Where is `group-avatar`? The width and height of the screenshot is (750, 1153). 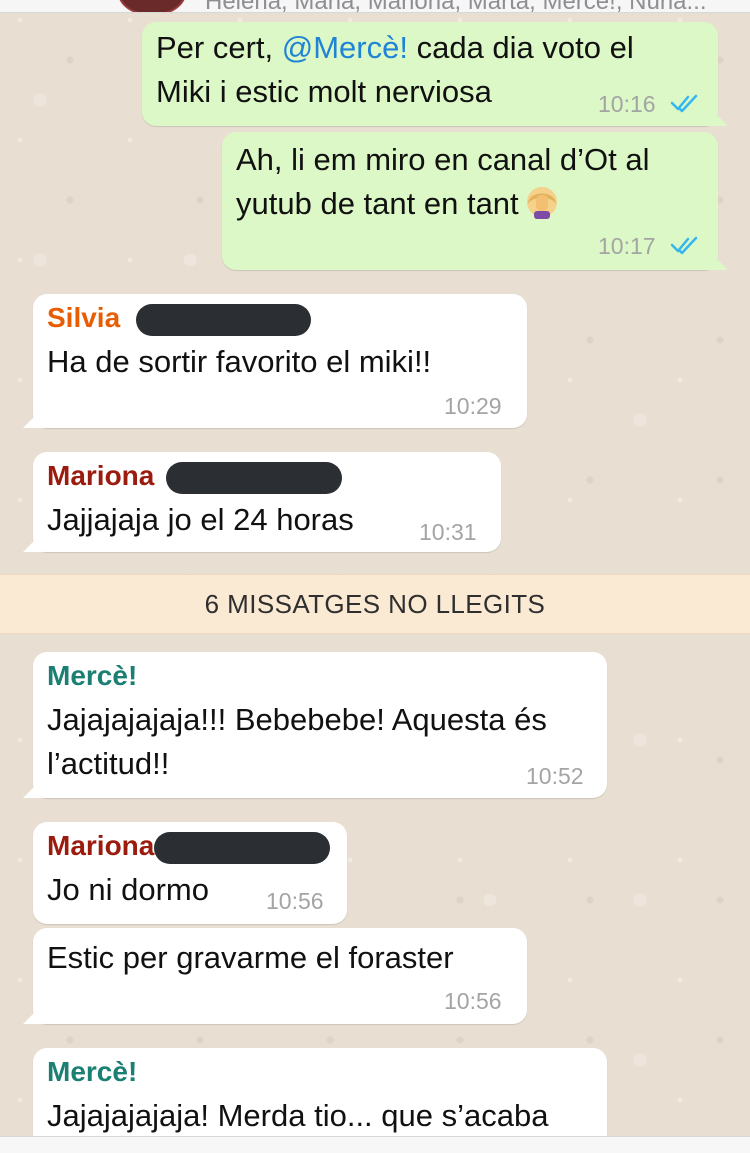
group-avatar is located at coordinates (152, 6).